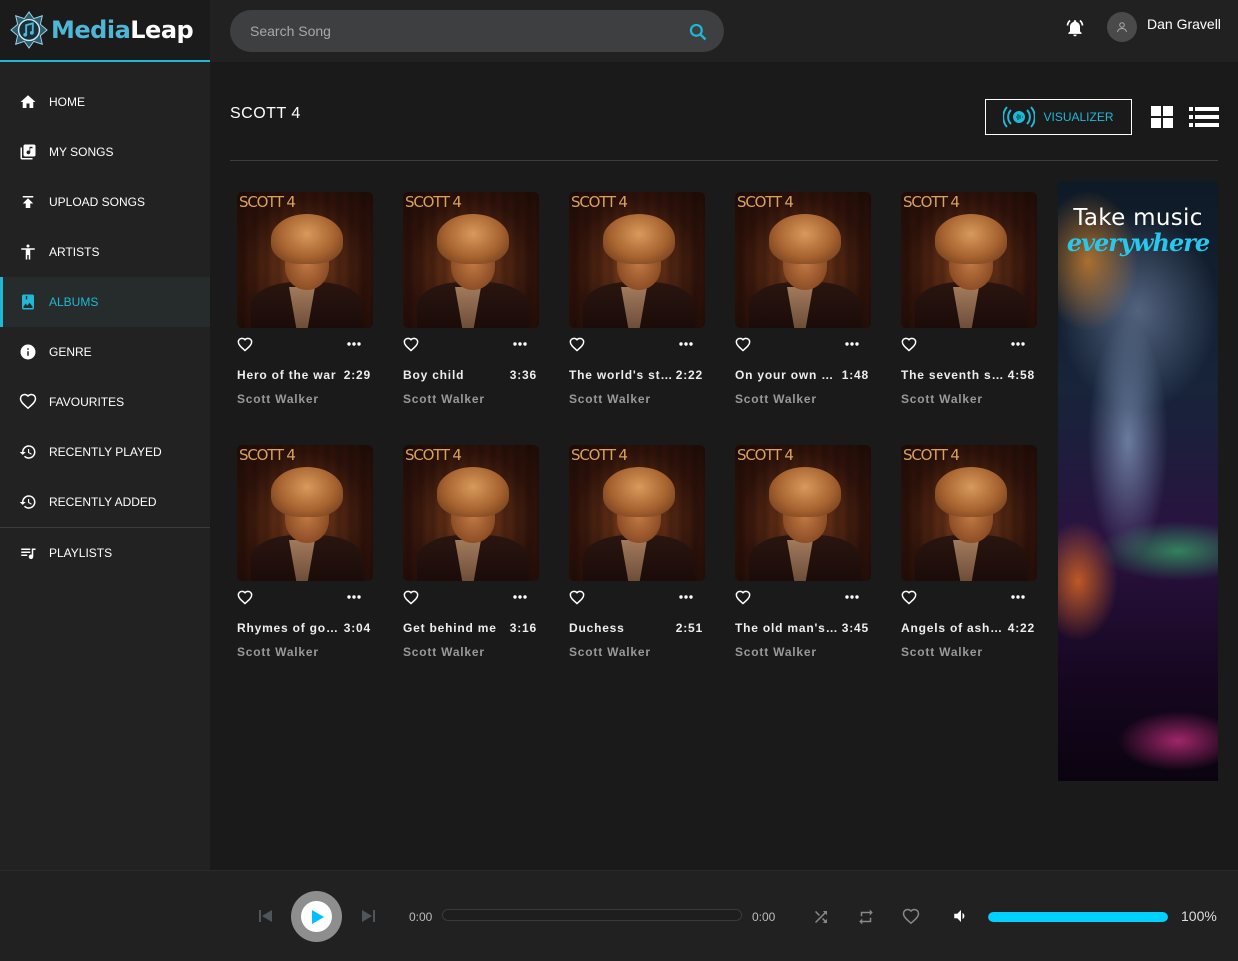 The height and width of the screenshot is (961, 1238). I want to click on sidebar-item-home: HOME, so click(105, 102).